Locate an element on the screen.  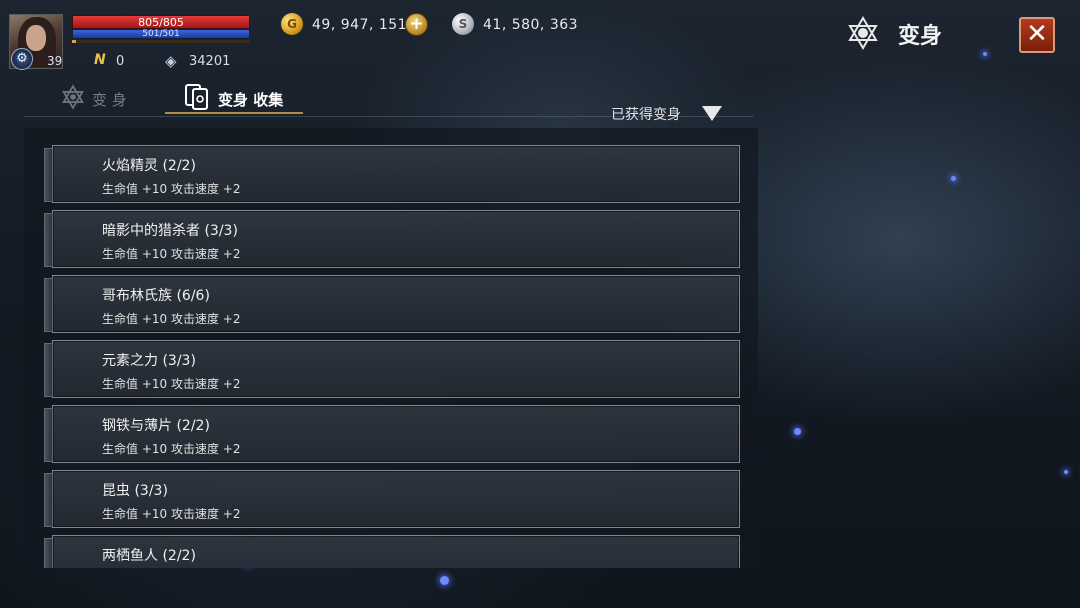
n-currency-value: 0 is located at coordinates (120, 61).